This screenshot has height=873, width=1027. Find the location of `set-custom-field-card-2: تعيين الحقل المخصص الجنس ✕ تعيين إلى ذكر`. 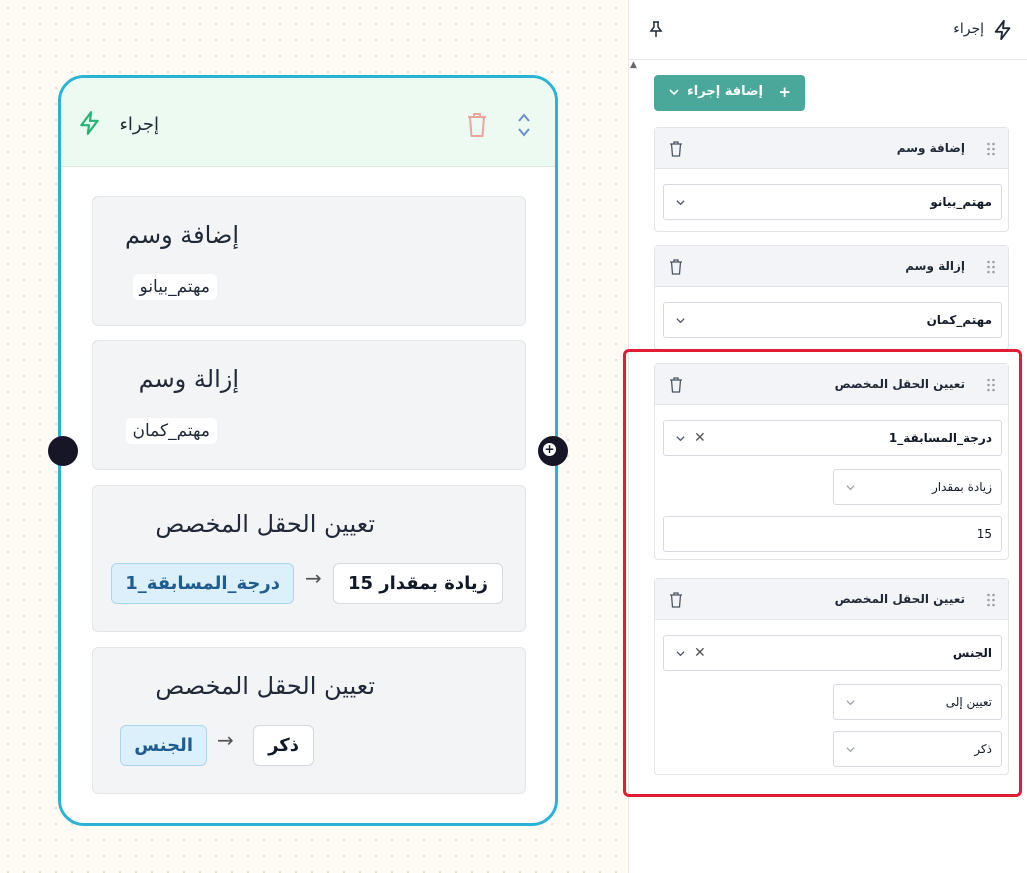

set-custom-field-card-2: تعيين الحقل المخصص الجنس ✕ تعيين إلى ذكر is located at coordinates (831, 676).